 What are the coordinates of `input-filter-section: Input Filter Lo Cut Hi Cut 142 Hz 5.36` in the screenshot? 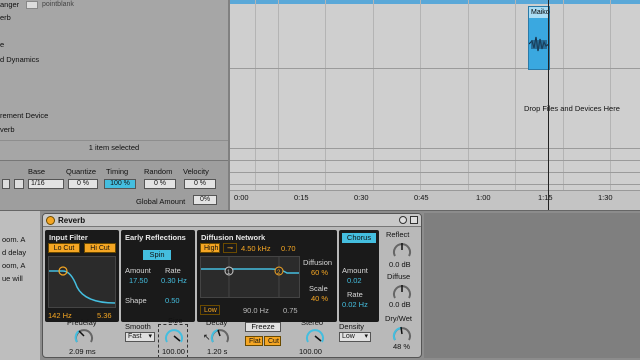 It's located at (82, 276).